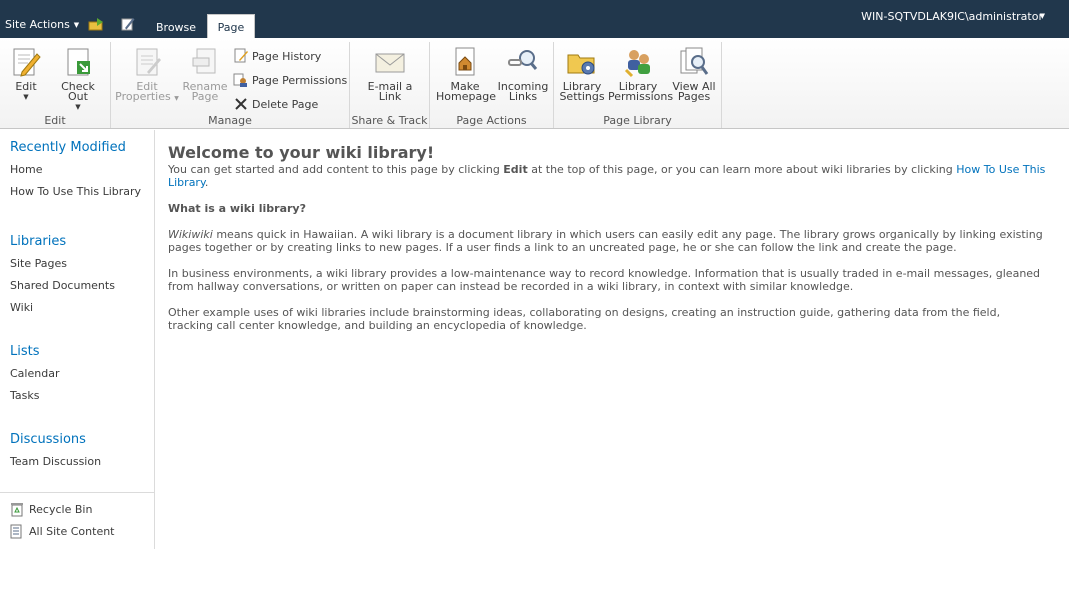  Describe the element at coordinates (148, 62) in the screenshot. I see `properties-icon` at that location.